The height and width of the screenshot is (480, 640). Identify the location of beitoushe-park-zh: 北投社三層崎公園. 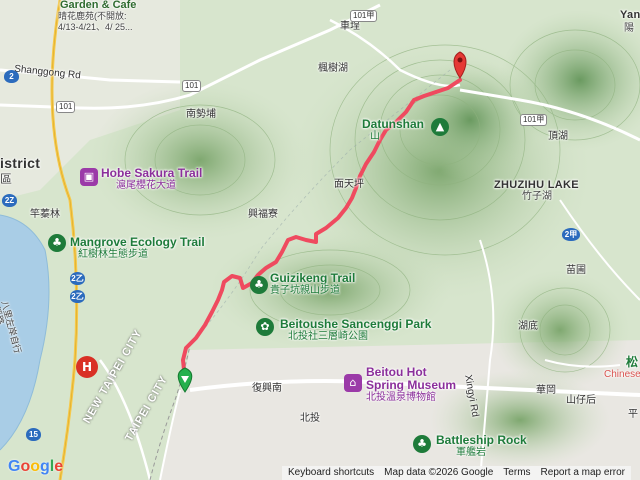
(328, 336).